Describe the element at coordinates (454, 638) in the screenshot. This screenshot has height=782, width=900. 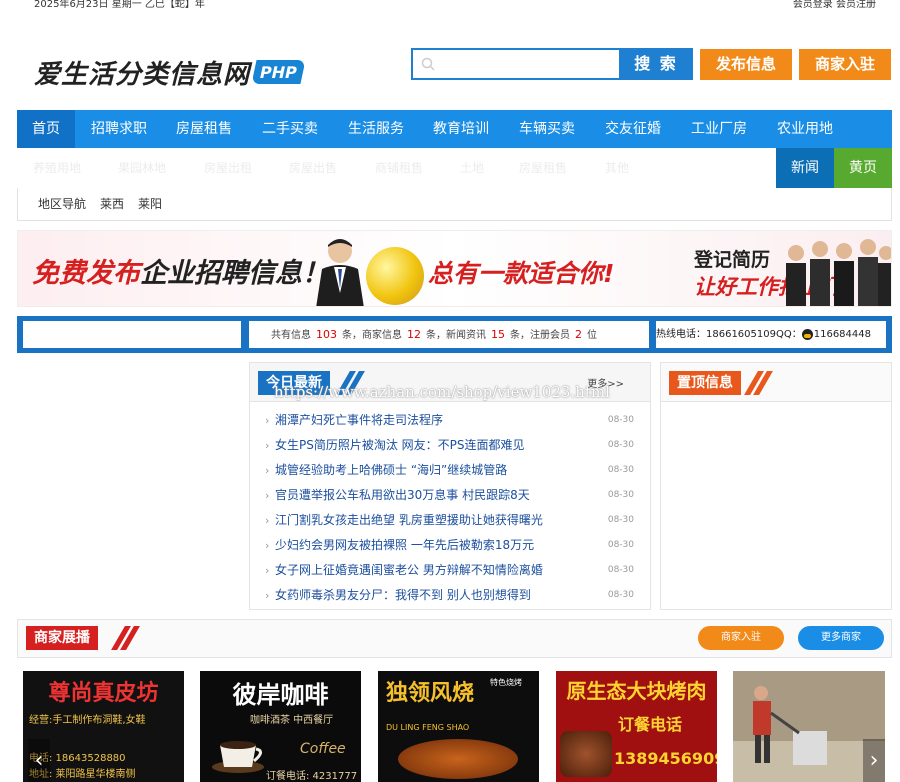
I see `merchant-showcase-header: 商家展播 商家入驻 更多商家` at that location.